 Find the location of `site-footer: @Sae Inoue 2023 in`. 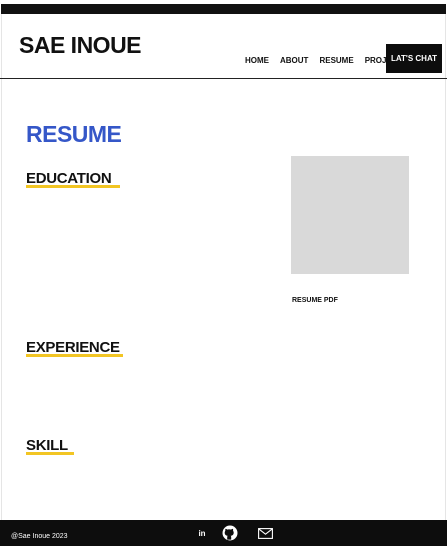

site-footer: @Sae Inoue 2023 in is located at coordinates (223, 533).